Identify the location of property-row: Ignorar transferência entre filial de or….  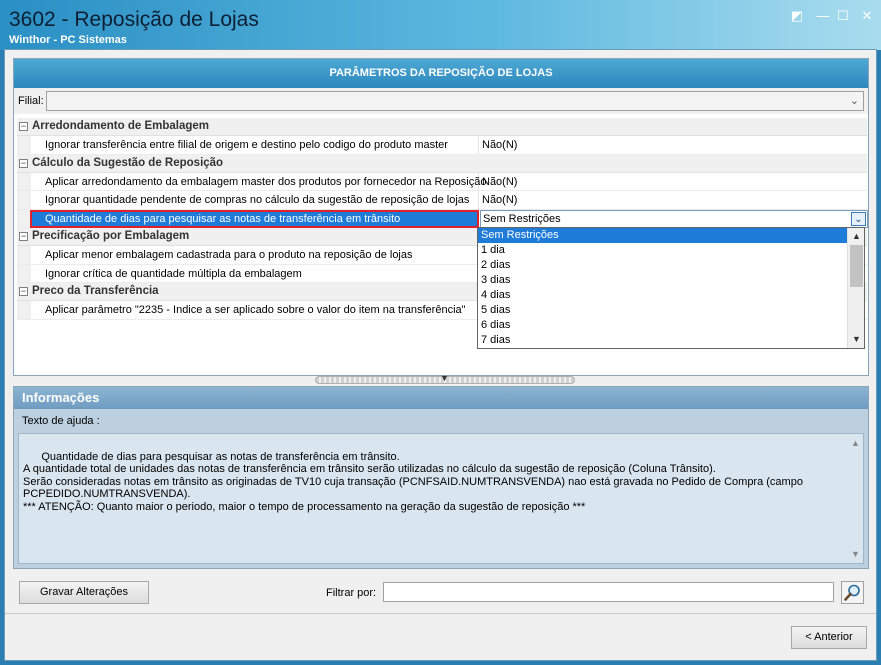
(442, 145).